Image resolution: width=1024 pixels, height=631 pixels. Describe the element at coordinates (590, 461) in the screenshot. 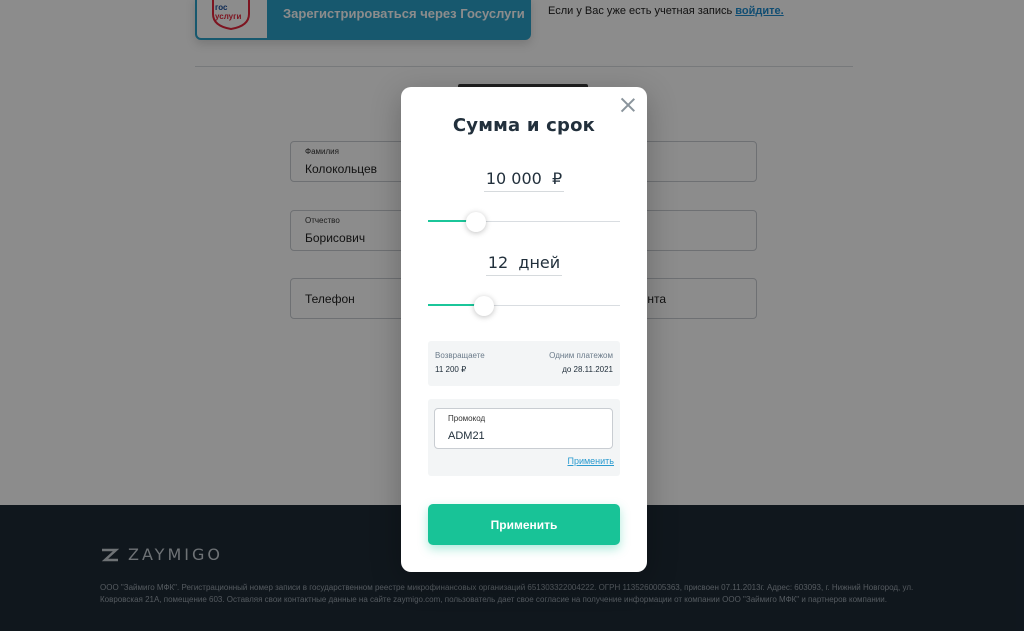

I see `promo-apply-link: Применить` at that location.